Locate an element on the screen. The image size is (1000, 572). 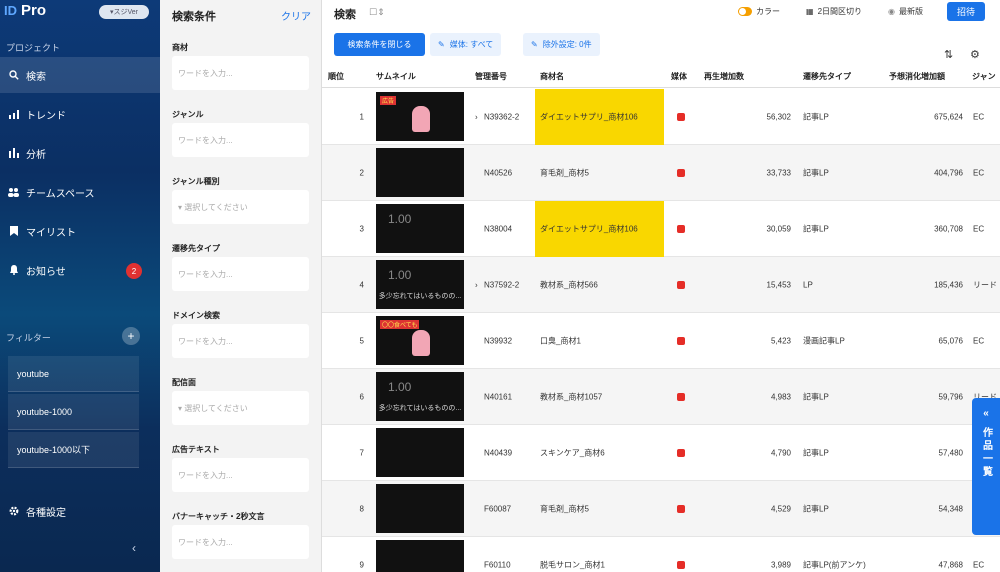
logo: ID Pro is located at coordinates (25, 10).